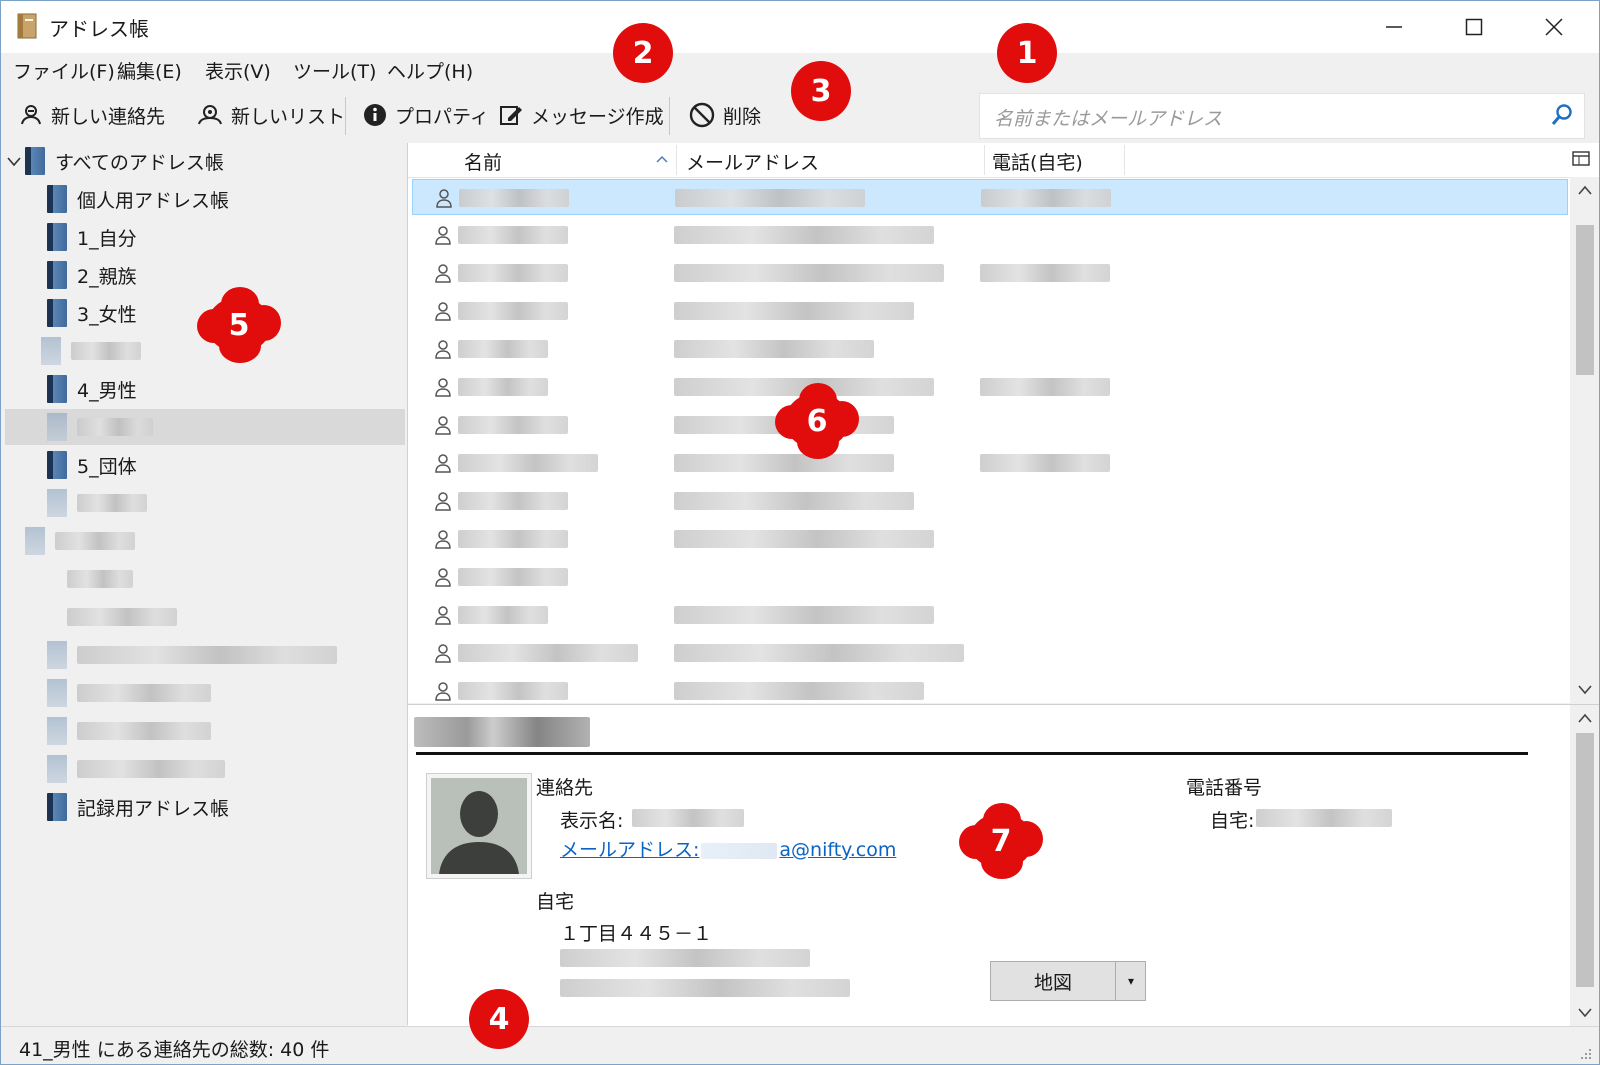 This screenshot has width=1600, height=1065. Describe the element at coordinates (375, 115) in the screenshot. I see `info-icon` at that location.